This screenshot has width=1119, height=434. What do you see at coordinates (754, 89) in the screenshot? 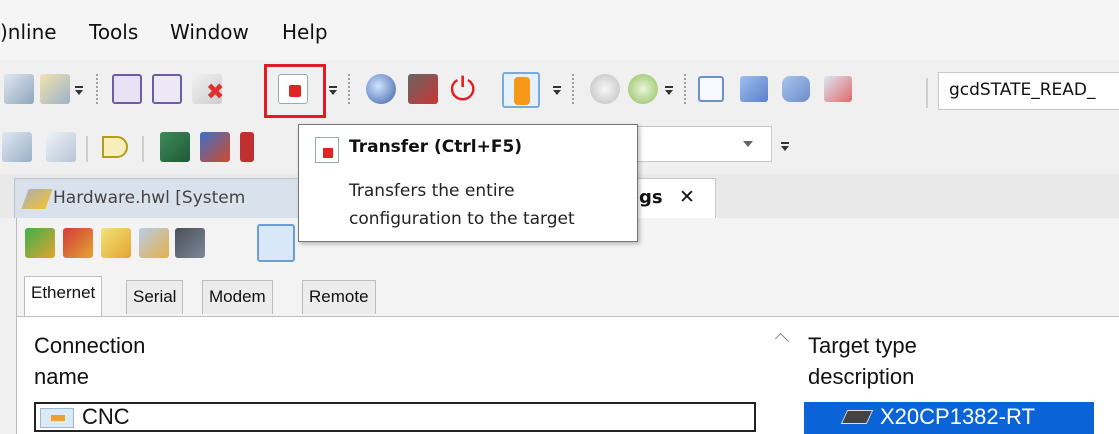
I see `window-next-icon` at bounding box center [754, 89].